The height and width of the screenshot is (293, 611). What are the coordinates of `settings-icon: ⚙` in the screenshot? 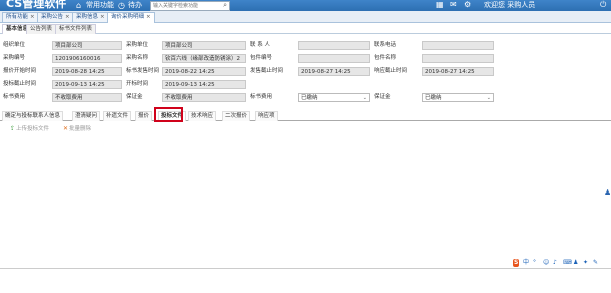 It's located at (467, 5).